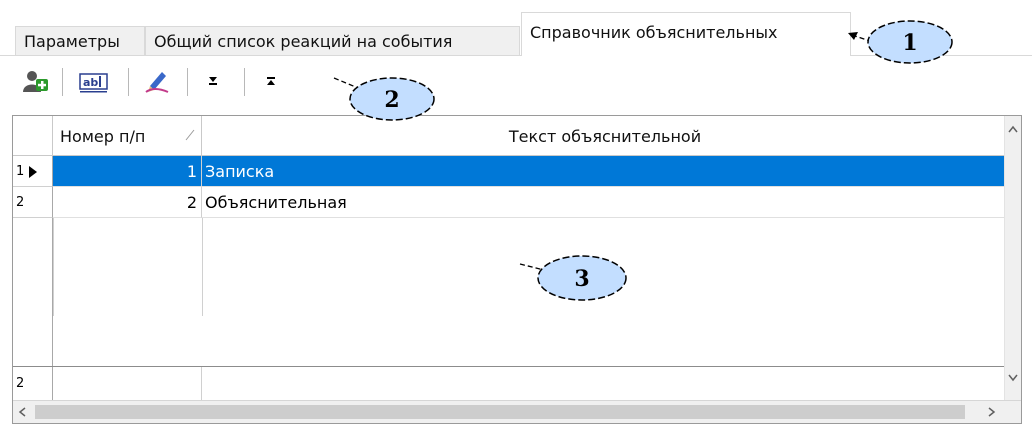  I want to click on move-down-button, so click(213, 81).